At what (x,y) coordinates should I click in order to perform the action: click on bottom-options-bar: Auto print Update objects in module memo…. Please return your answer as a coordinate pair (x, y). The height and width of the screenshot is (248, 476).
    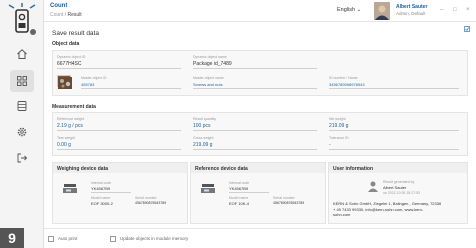
    Looking at the image, I should click on (260, 238).